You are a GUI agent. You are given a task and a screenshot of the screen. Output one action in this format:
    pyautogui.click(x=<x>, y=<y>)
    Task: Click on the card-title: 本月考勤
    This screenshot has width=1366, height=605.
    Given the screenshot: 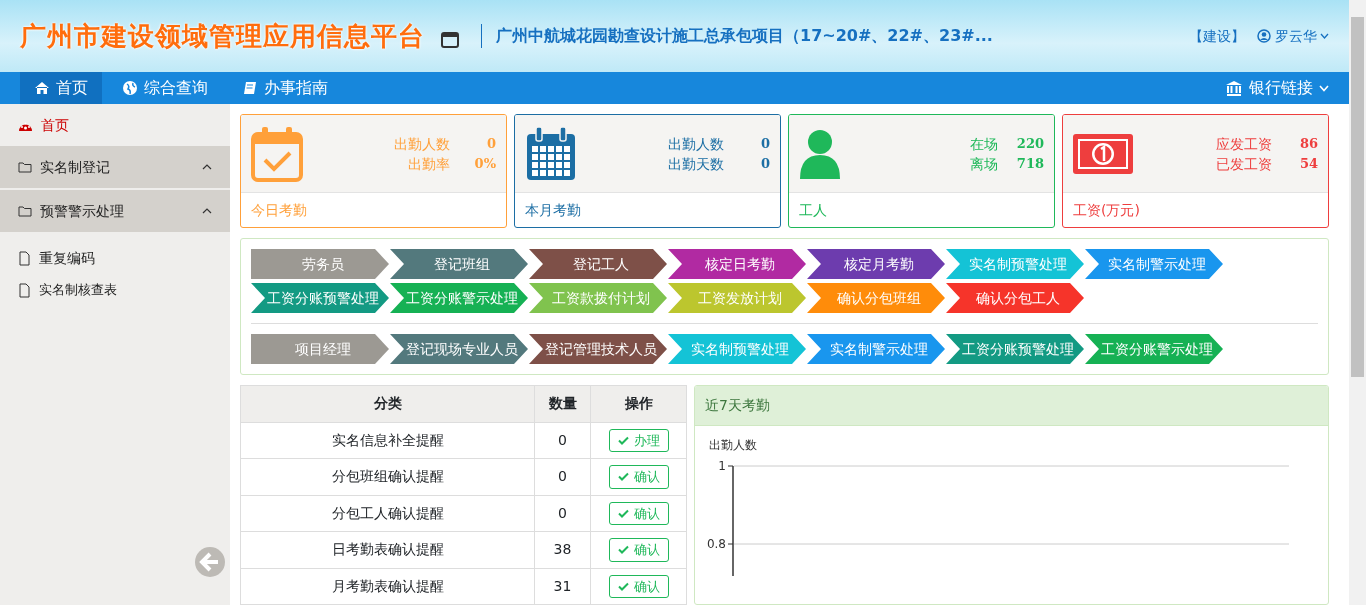 What is the action you would take?
    pyautogui.click(x=553, y=210)
    